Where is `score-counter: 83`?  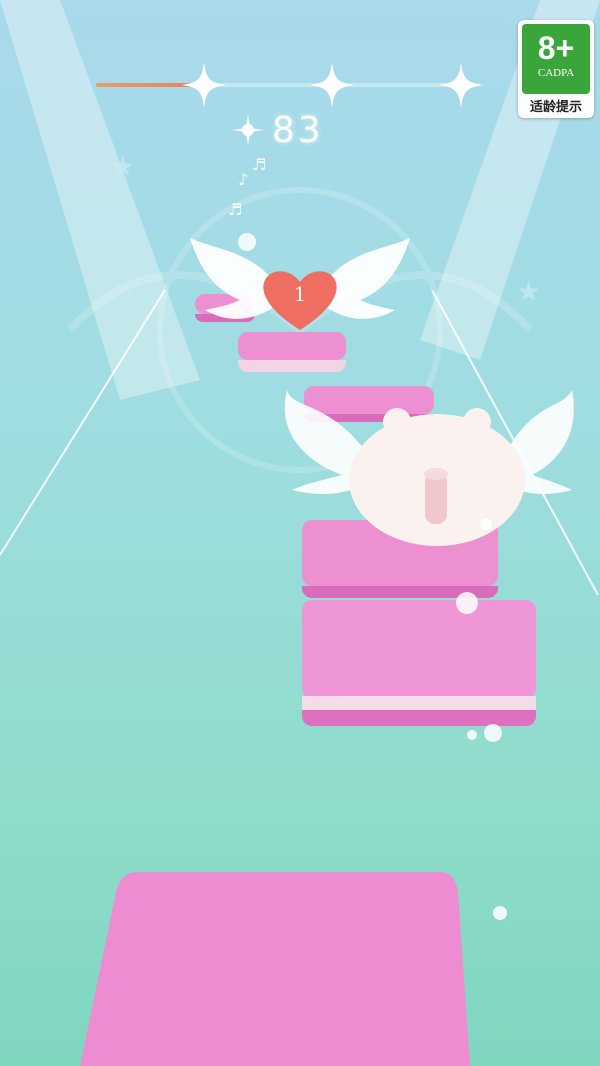 score-counter: 83 is located at coordinates (298, 130).